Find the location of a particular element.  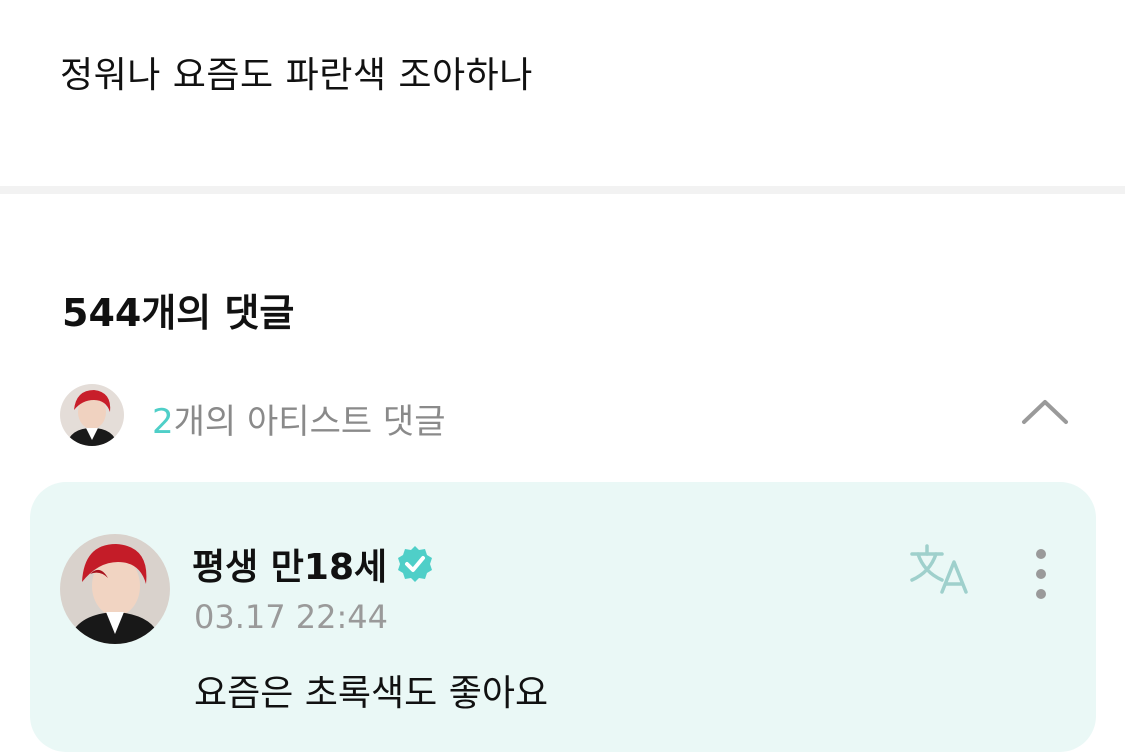

artist-avatar-small is located at coordinates (92, 415).